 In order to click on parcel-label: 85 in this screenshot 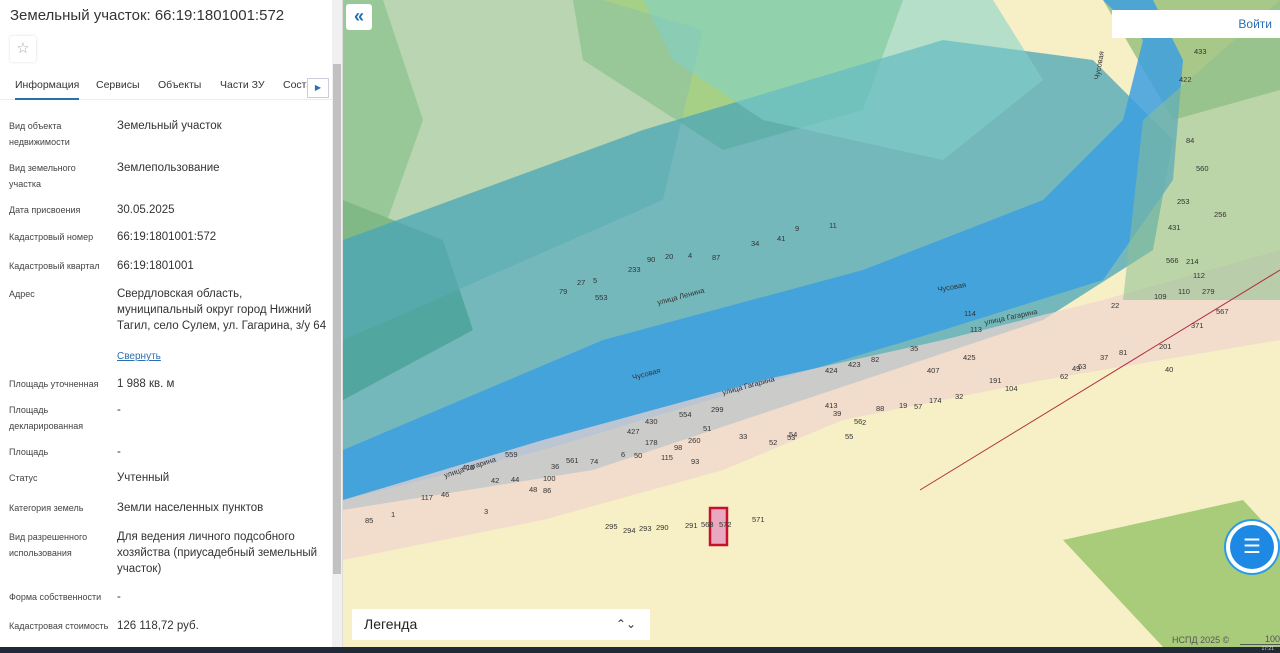, I will do `click(369, 520)`.